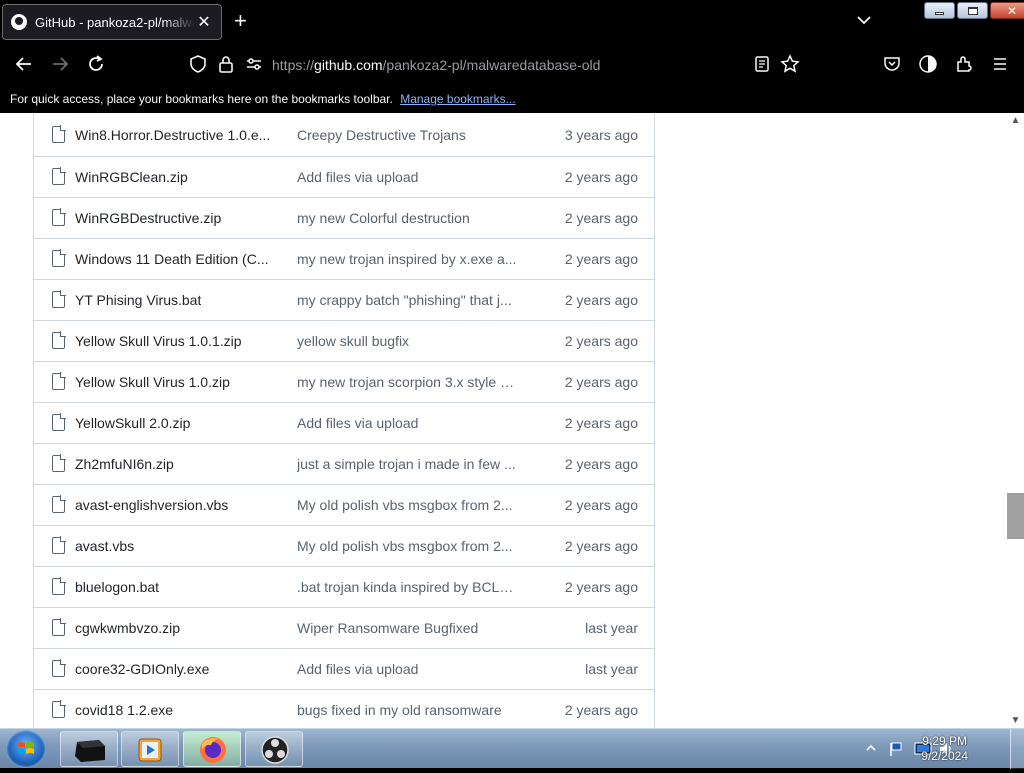 The height and width of the screenshot is (773, 1024). What do you see at coordinates (387, 628) in the screenshot?
I see `commit-message-link: Wiper Ransomware Bugfixed` at bounding box center [387, 628].